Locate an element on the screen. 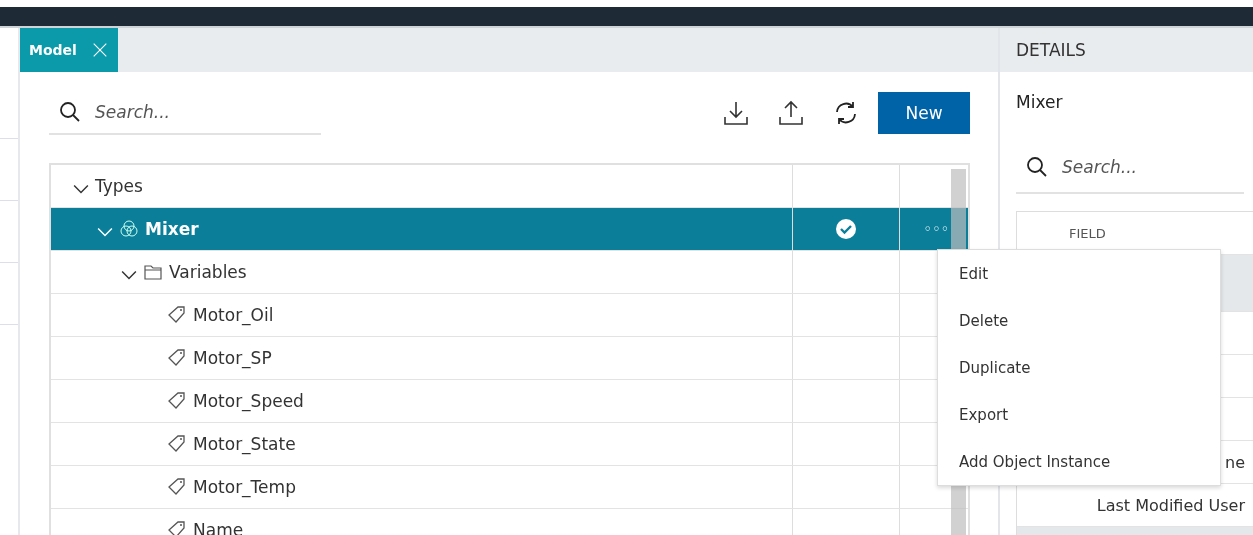 This screenshot has height=535, width=1253. column-header: FIELD is located at coordinates (1087, 233).